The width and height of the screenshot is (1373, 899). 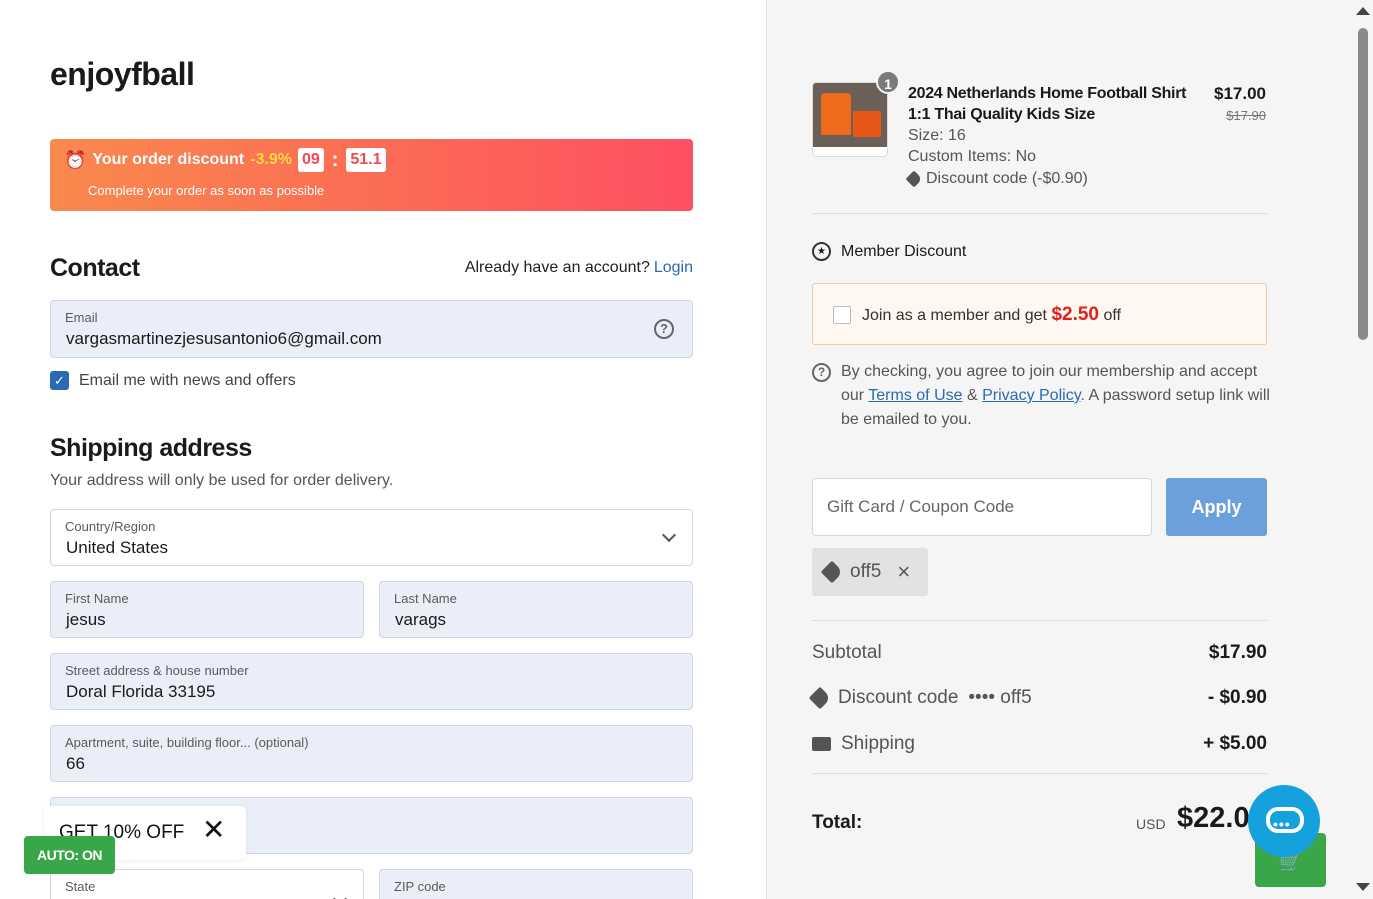 What do you see at coordinates (842, 315) in the screenshot?
I see `member-checkbox` at bounding box center [842, 315].